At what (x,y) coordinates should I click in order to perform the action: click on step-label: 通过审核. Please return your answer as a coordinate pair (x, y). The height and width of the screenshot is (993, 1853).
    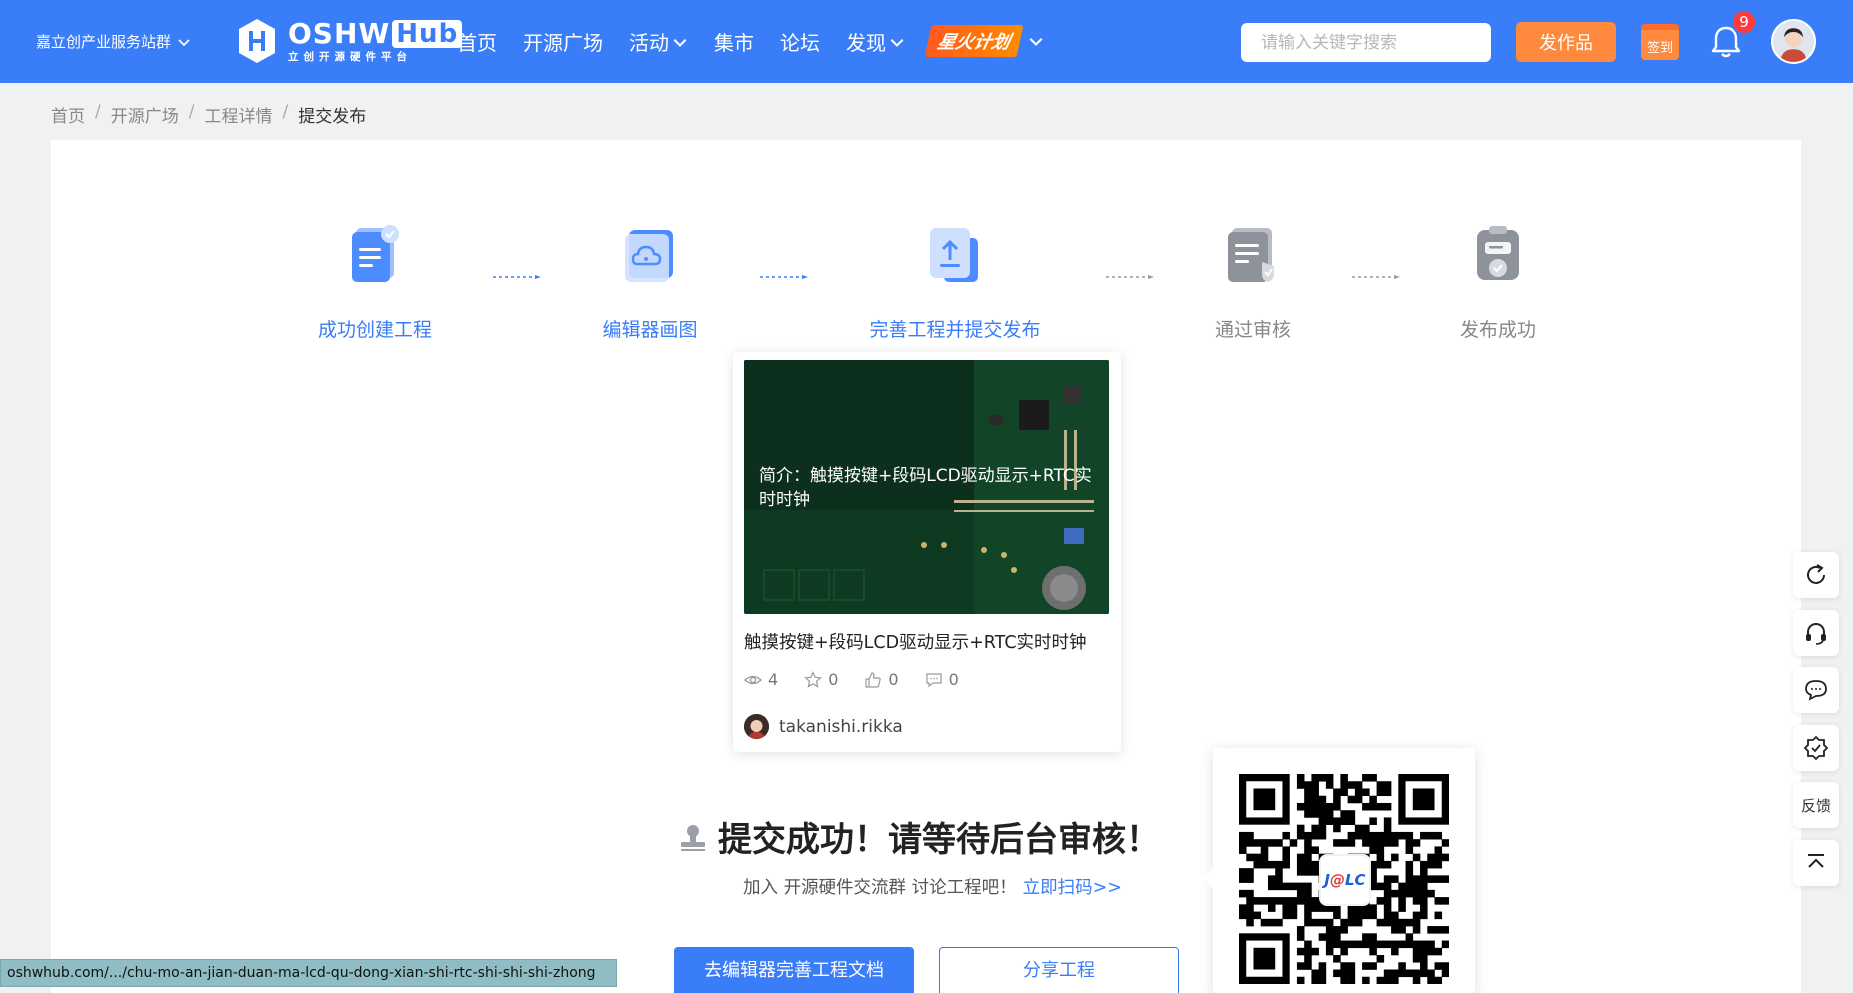
    Looking at the image, I should click on (1252, 330).